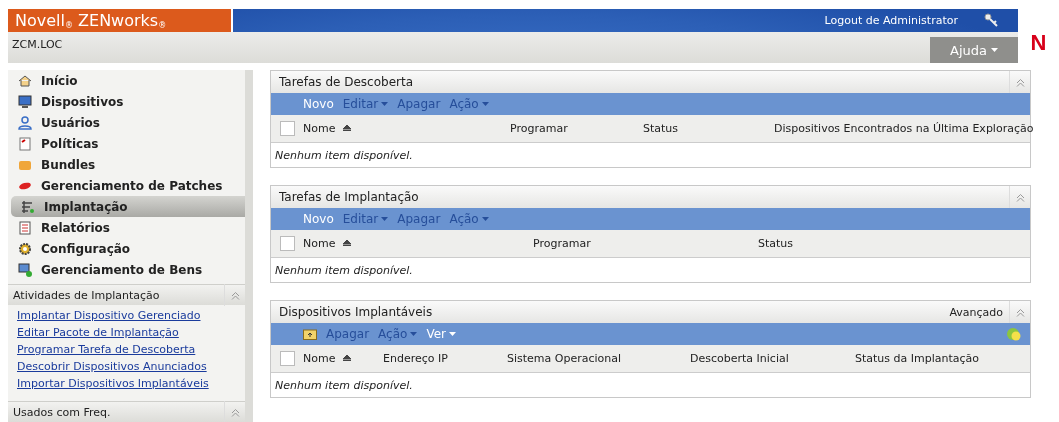 This screenshot has height=422, width=1059. I want to click on task-link: Importar Dispositivos Implantáveis, so click(131, 384).